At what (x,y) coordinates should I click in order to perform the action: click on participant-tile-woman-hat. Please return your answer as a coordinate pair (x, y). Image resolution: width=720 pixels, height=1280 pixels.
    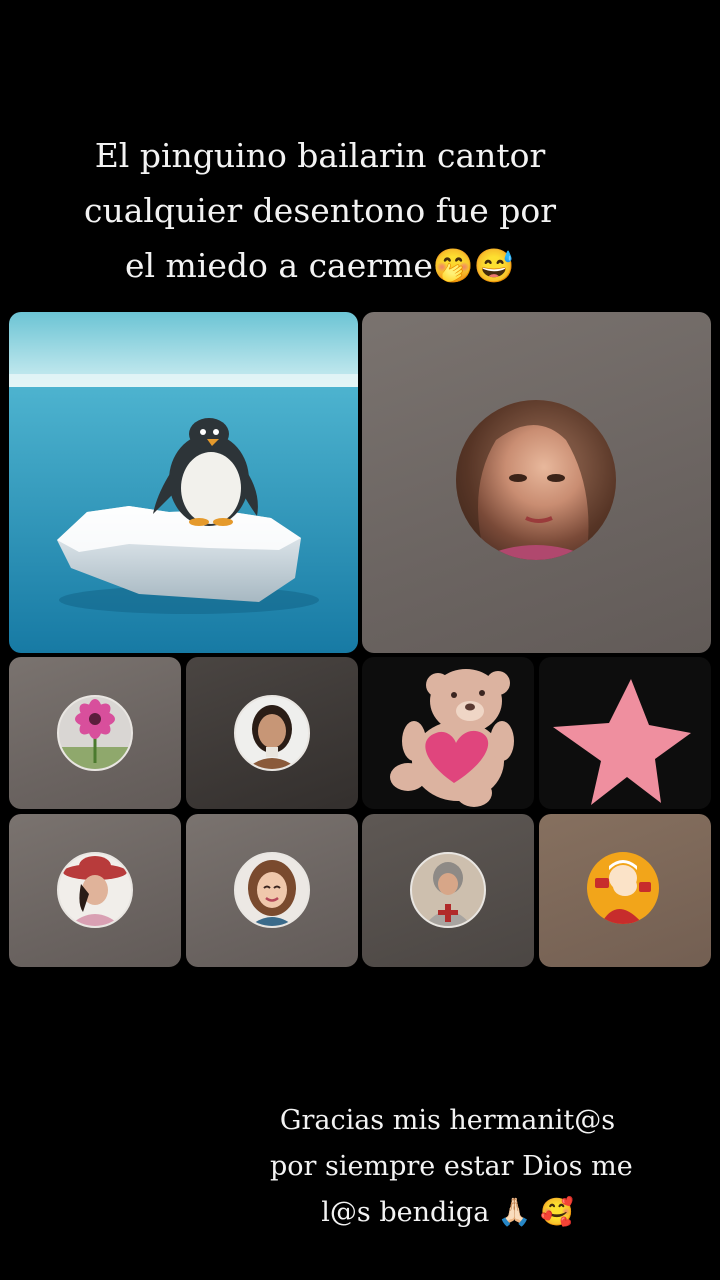
    Looking at the image, I should click on (95, 890).